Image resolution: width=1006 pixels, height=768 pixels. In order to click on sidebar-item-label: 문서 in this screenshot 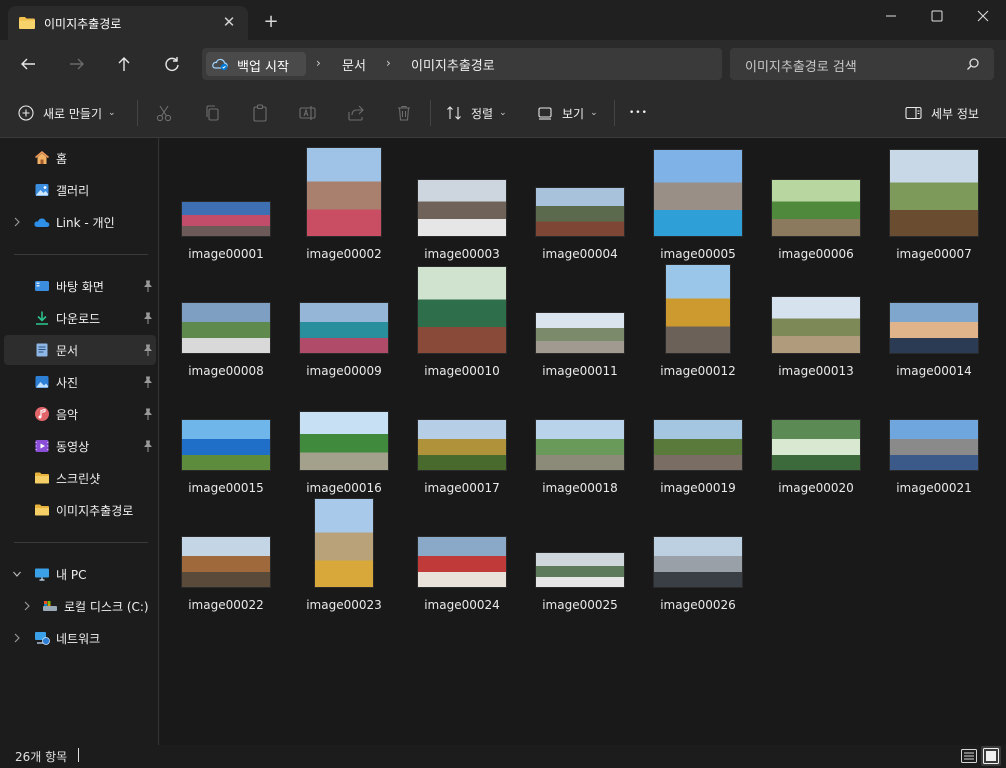, I will do `click(67, 351)`.